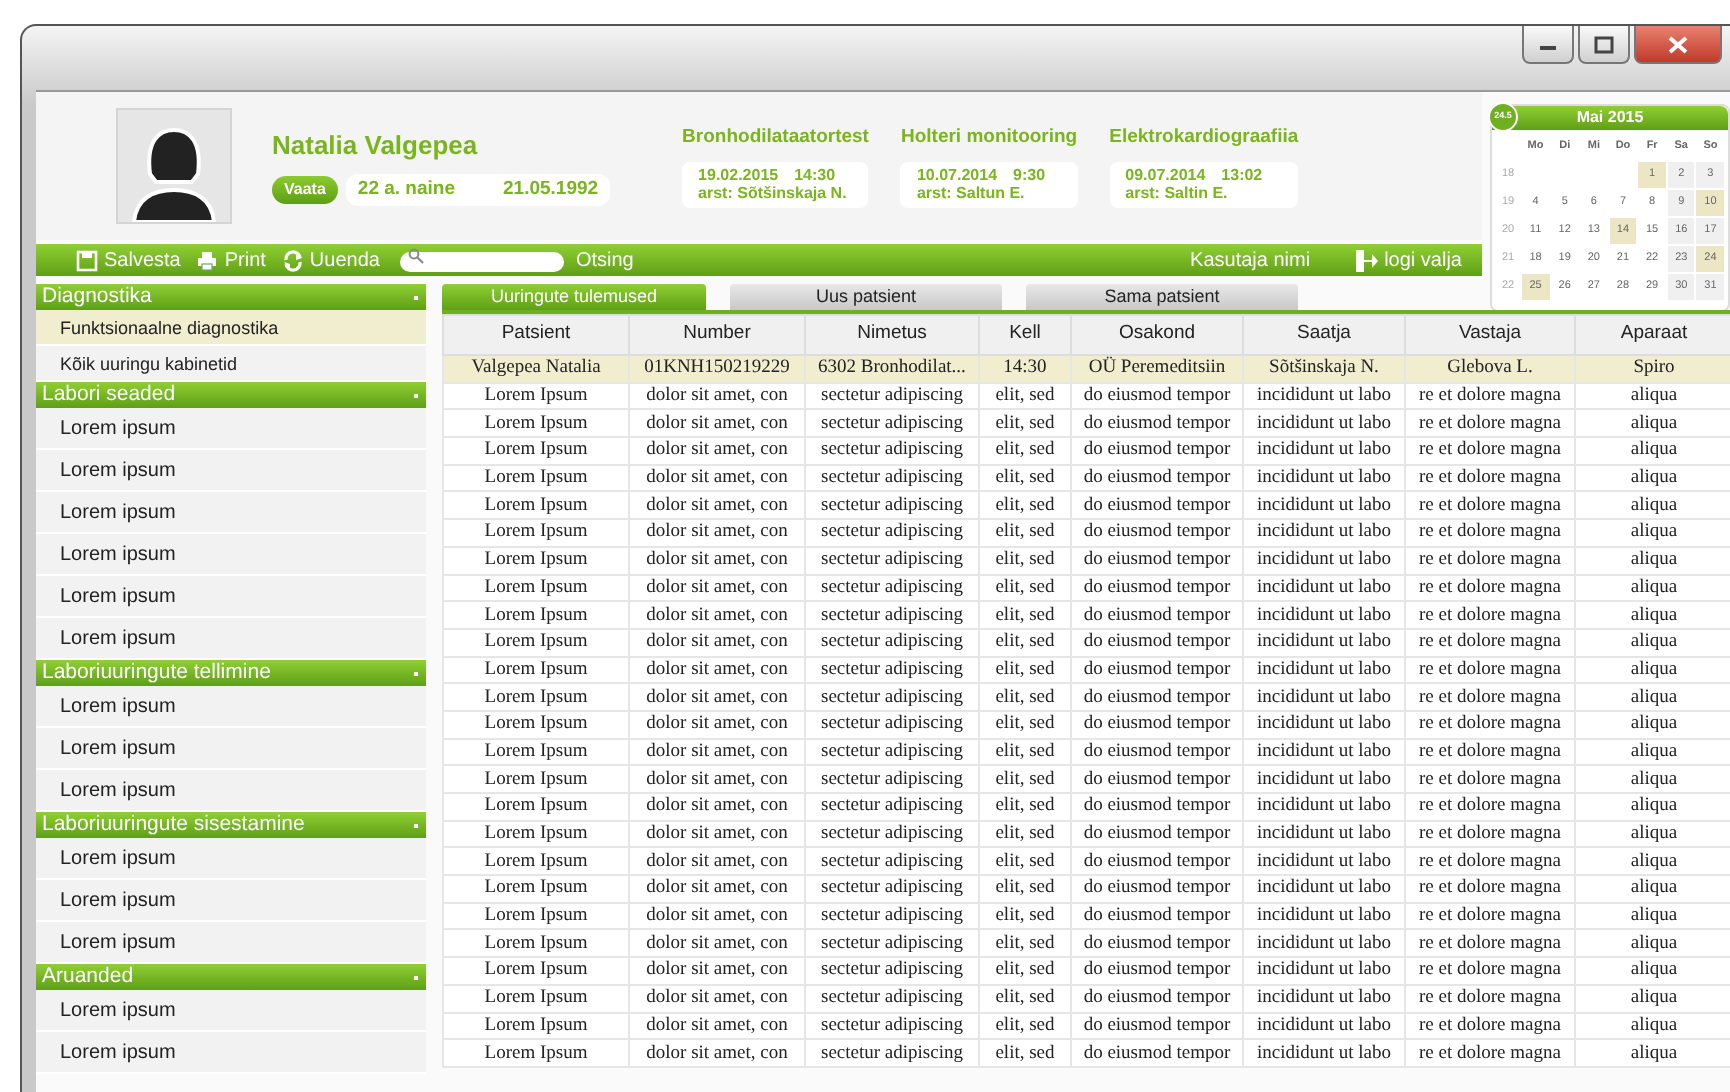  What do you see at coordinates (1548, 45) in the screenshot?
I see `minimize-button` at bounding box center [1548, 45].